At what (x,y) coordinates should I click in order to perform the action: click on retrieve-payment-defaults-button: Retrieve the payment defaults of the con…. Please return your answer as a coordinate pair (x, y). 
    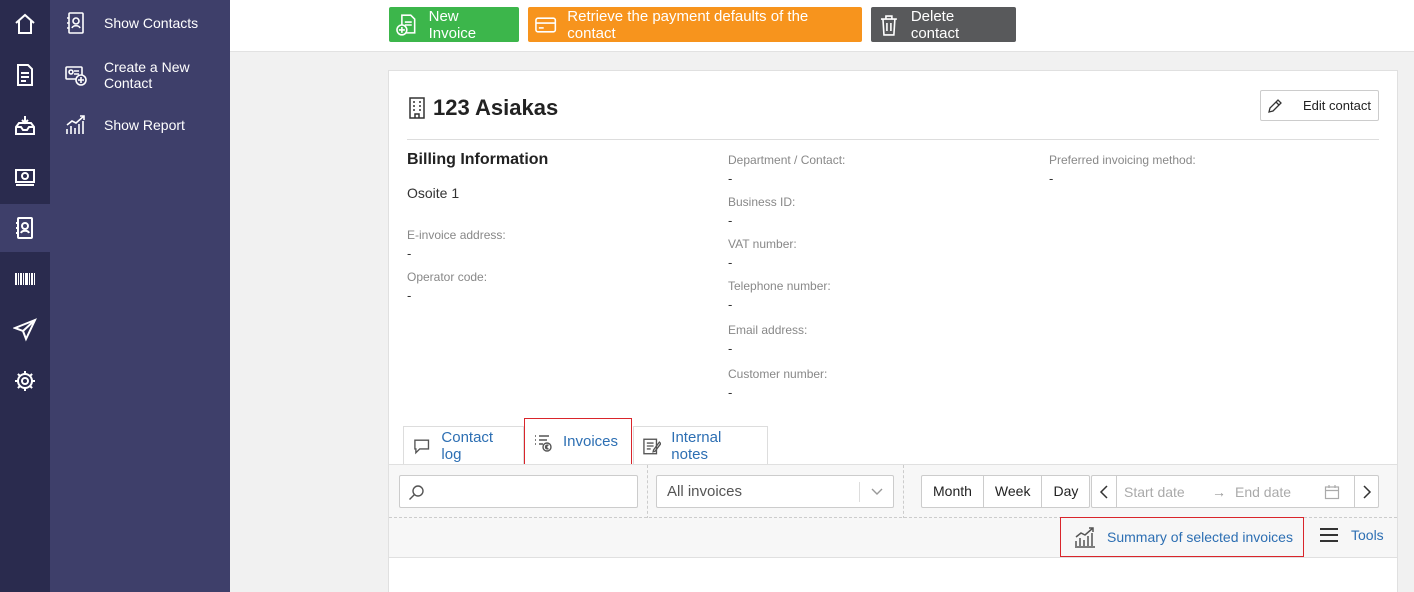
    Looking at the image, I should click on (695, 24).